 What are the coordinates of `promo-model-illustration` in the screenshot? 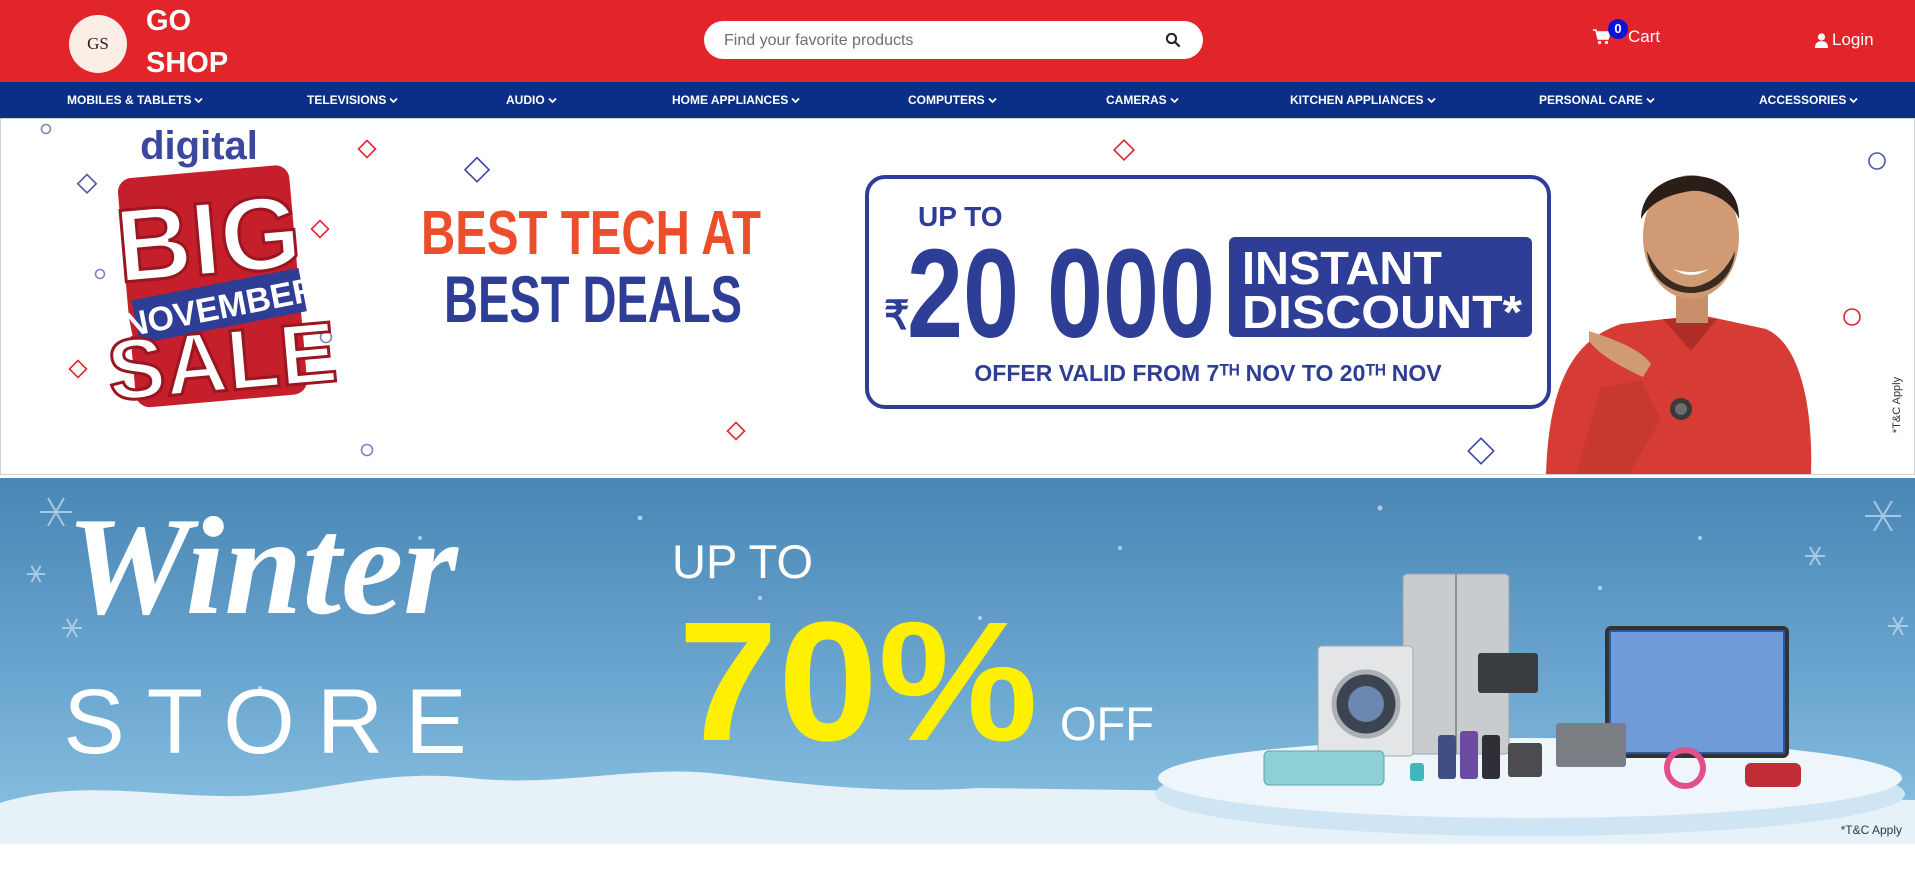 It's located at (1679, 324).